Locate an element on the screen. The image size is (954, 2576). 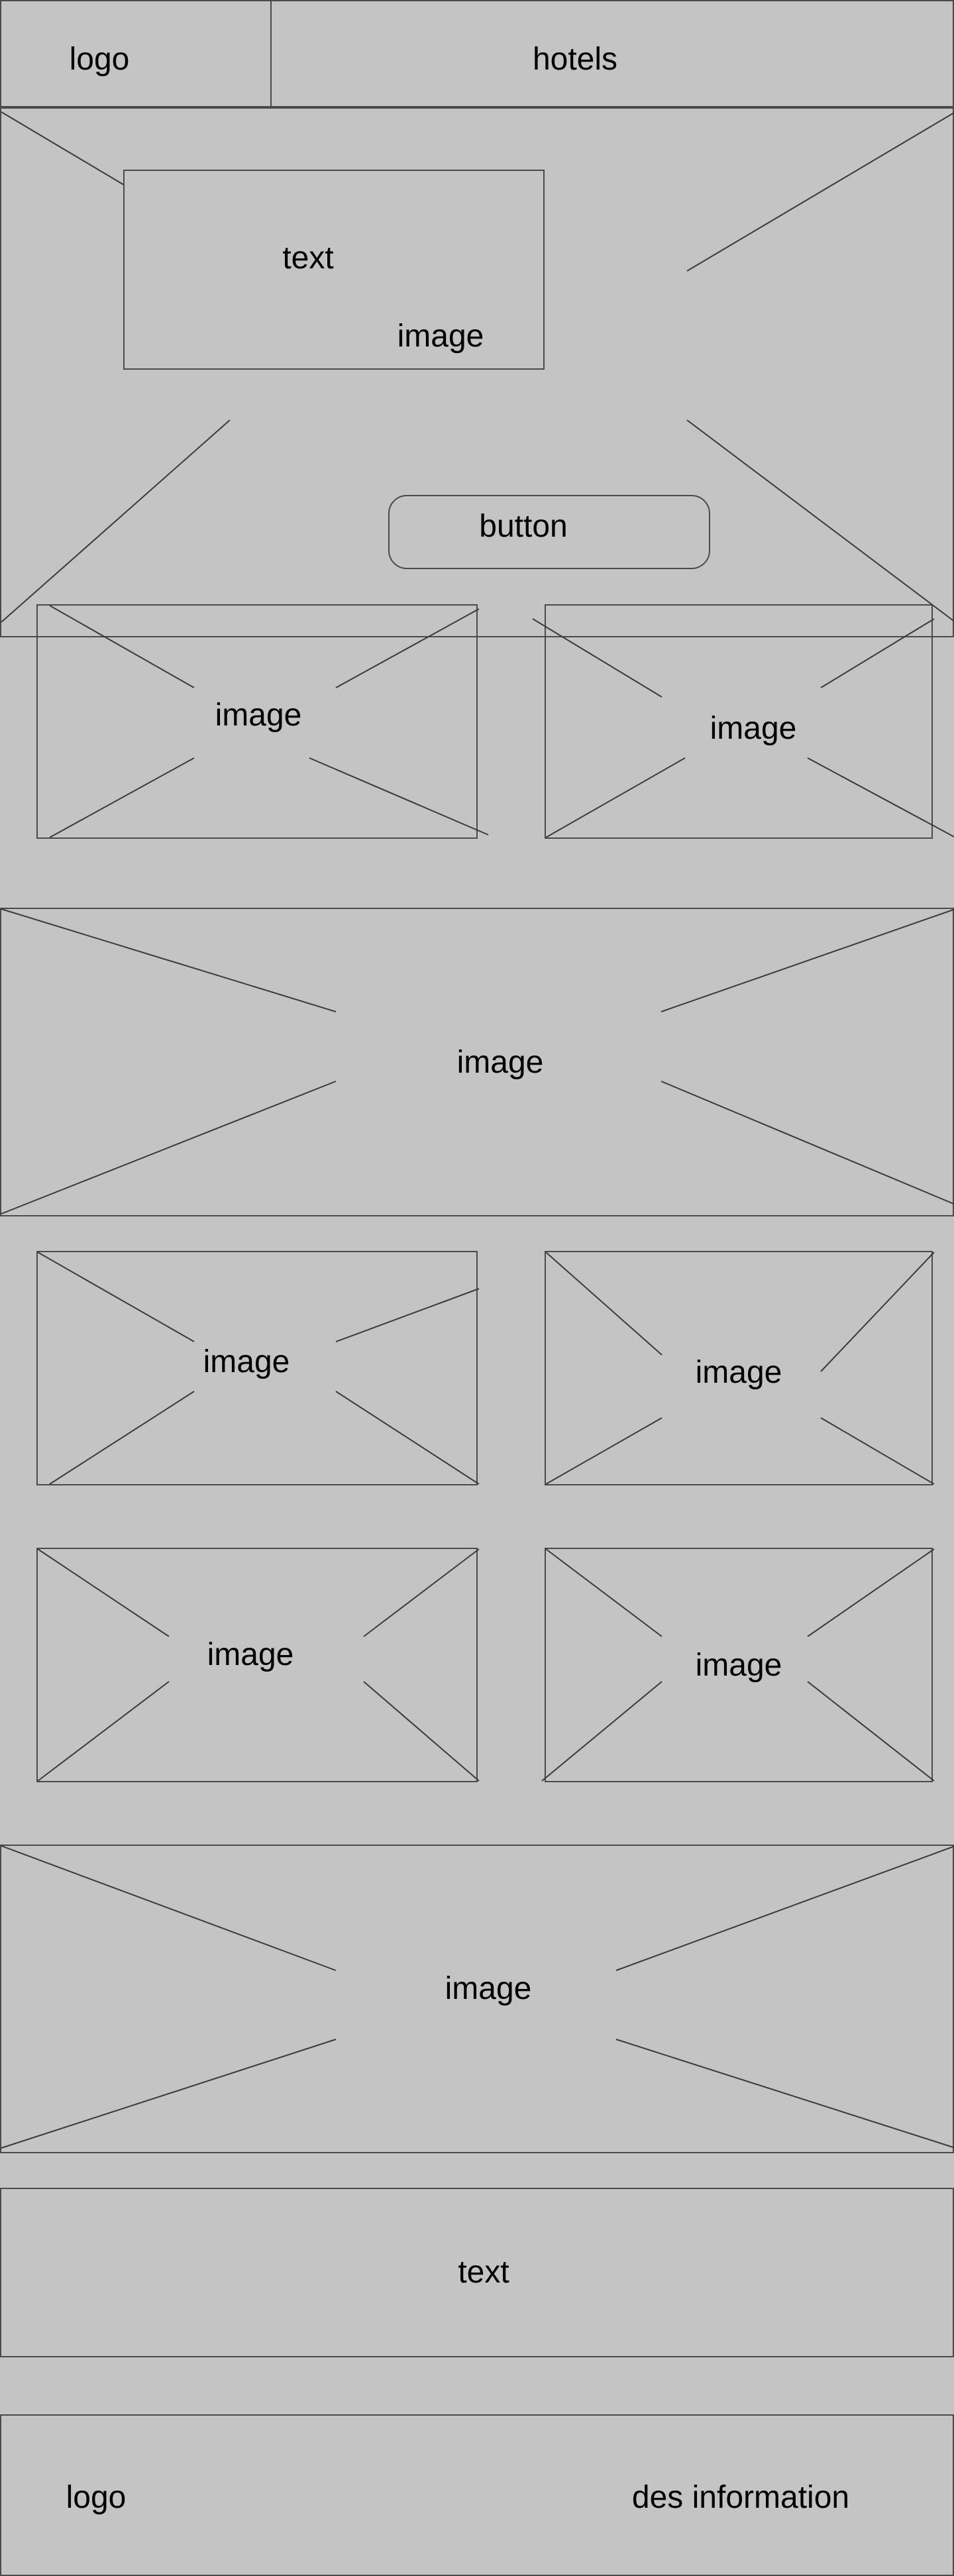
footer-info-label: des information is located at coordinates (741, 2498).